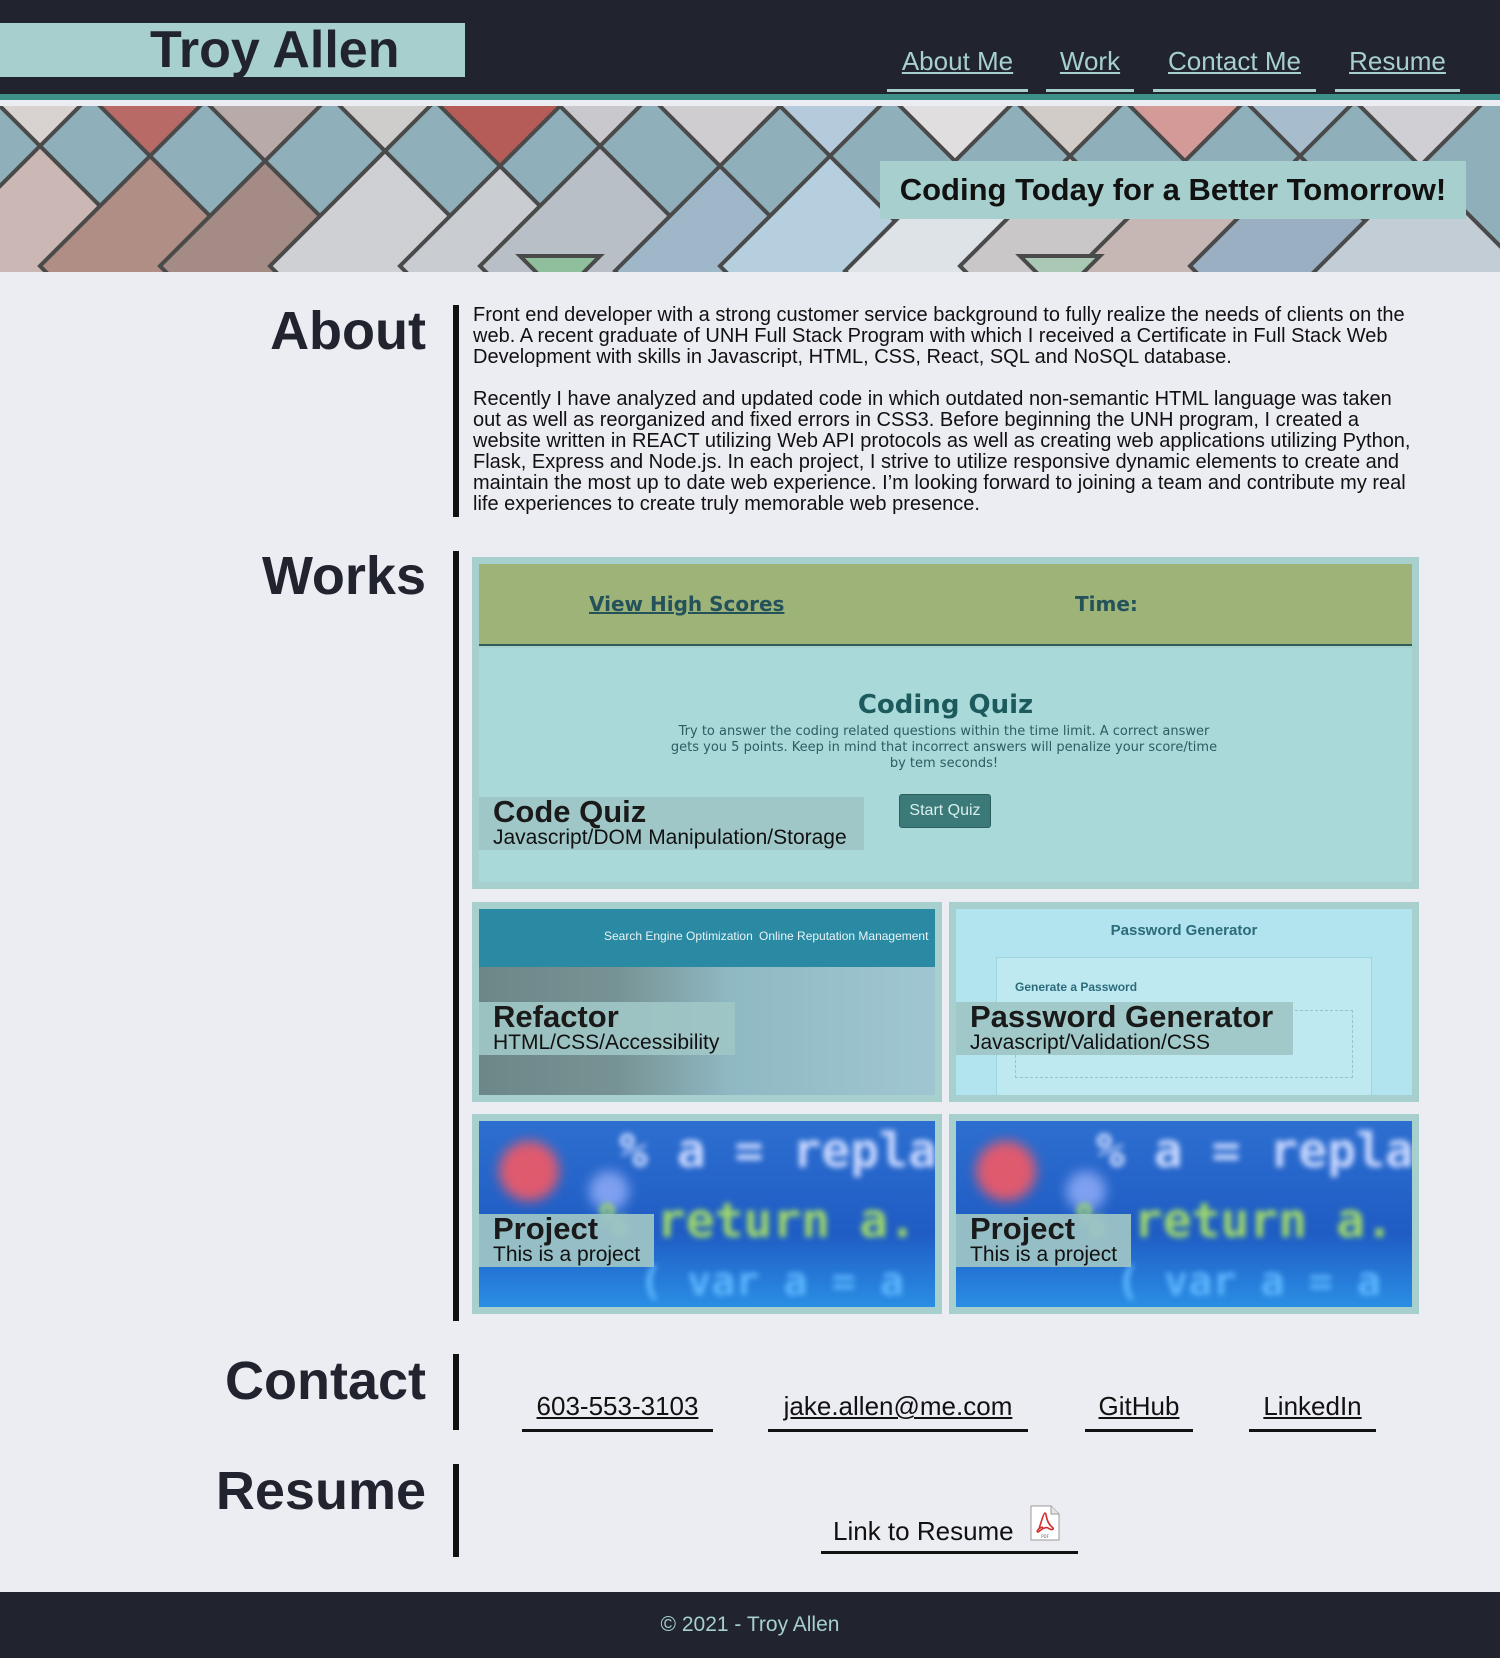  I want to click on work-card-title: Code Quiz, so click(570, 811).